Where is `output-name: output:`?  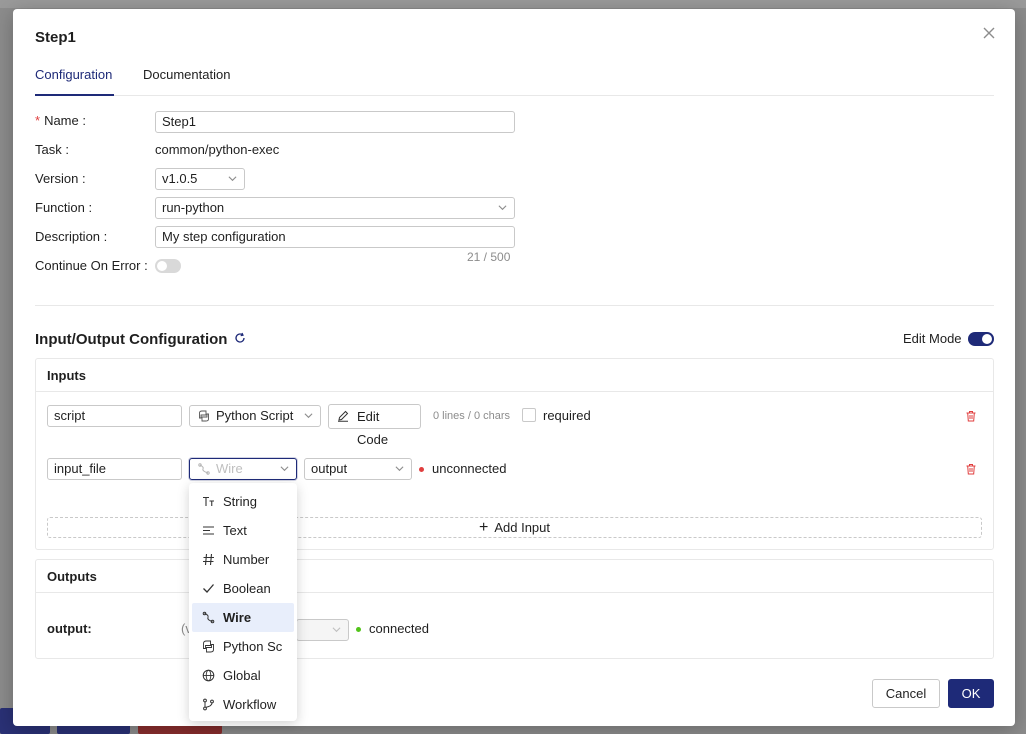 output-name: output: is located at coordinates (69, 628).